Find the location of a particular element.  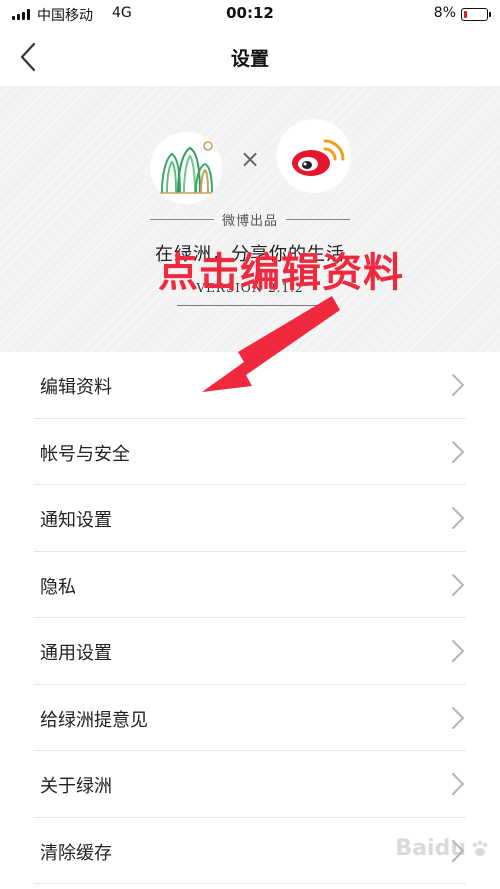

menu-item-label: 隐私 is located at coordinates (58, 587).